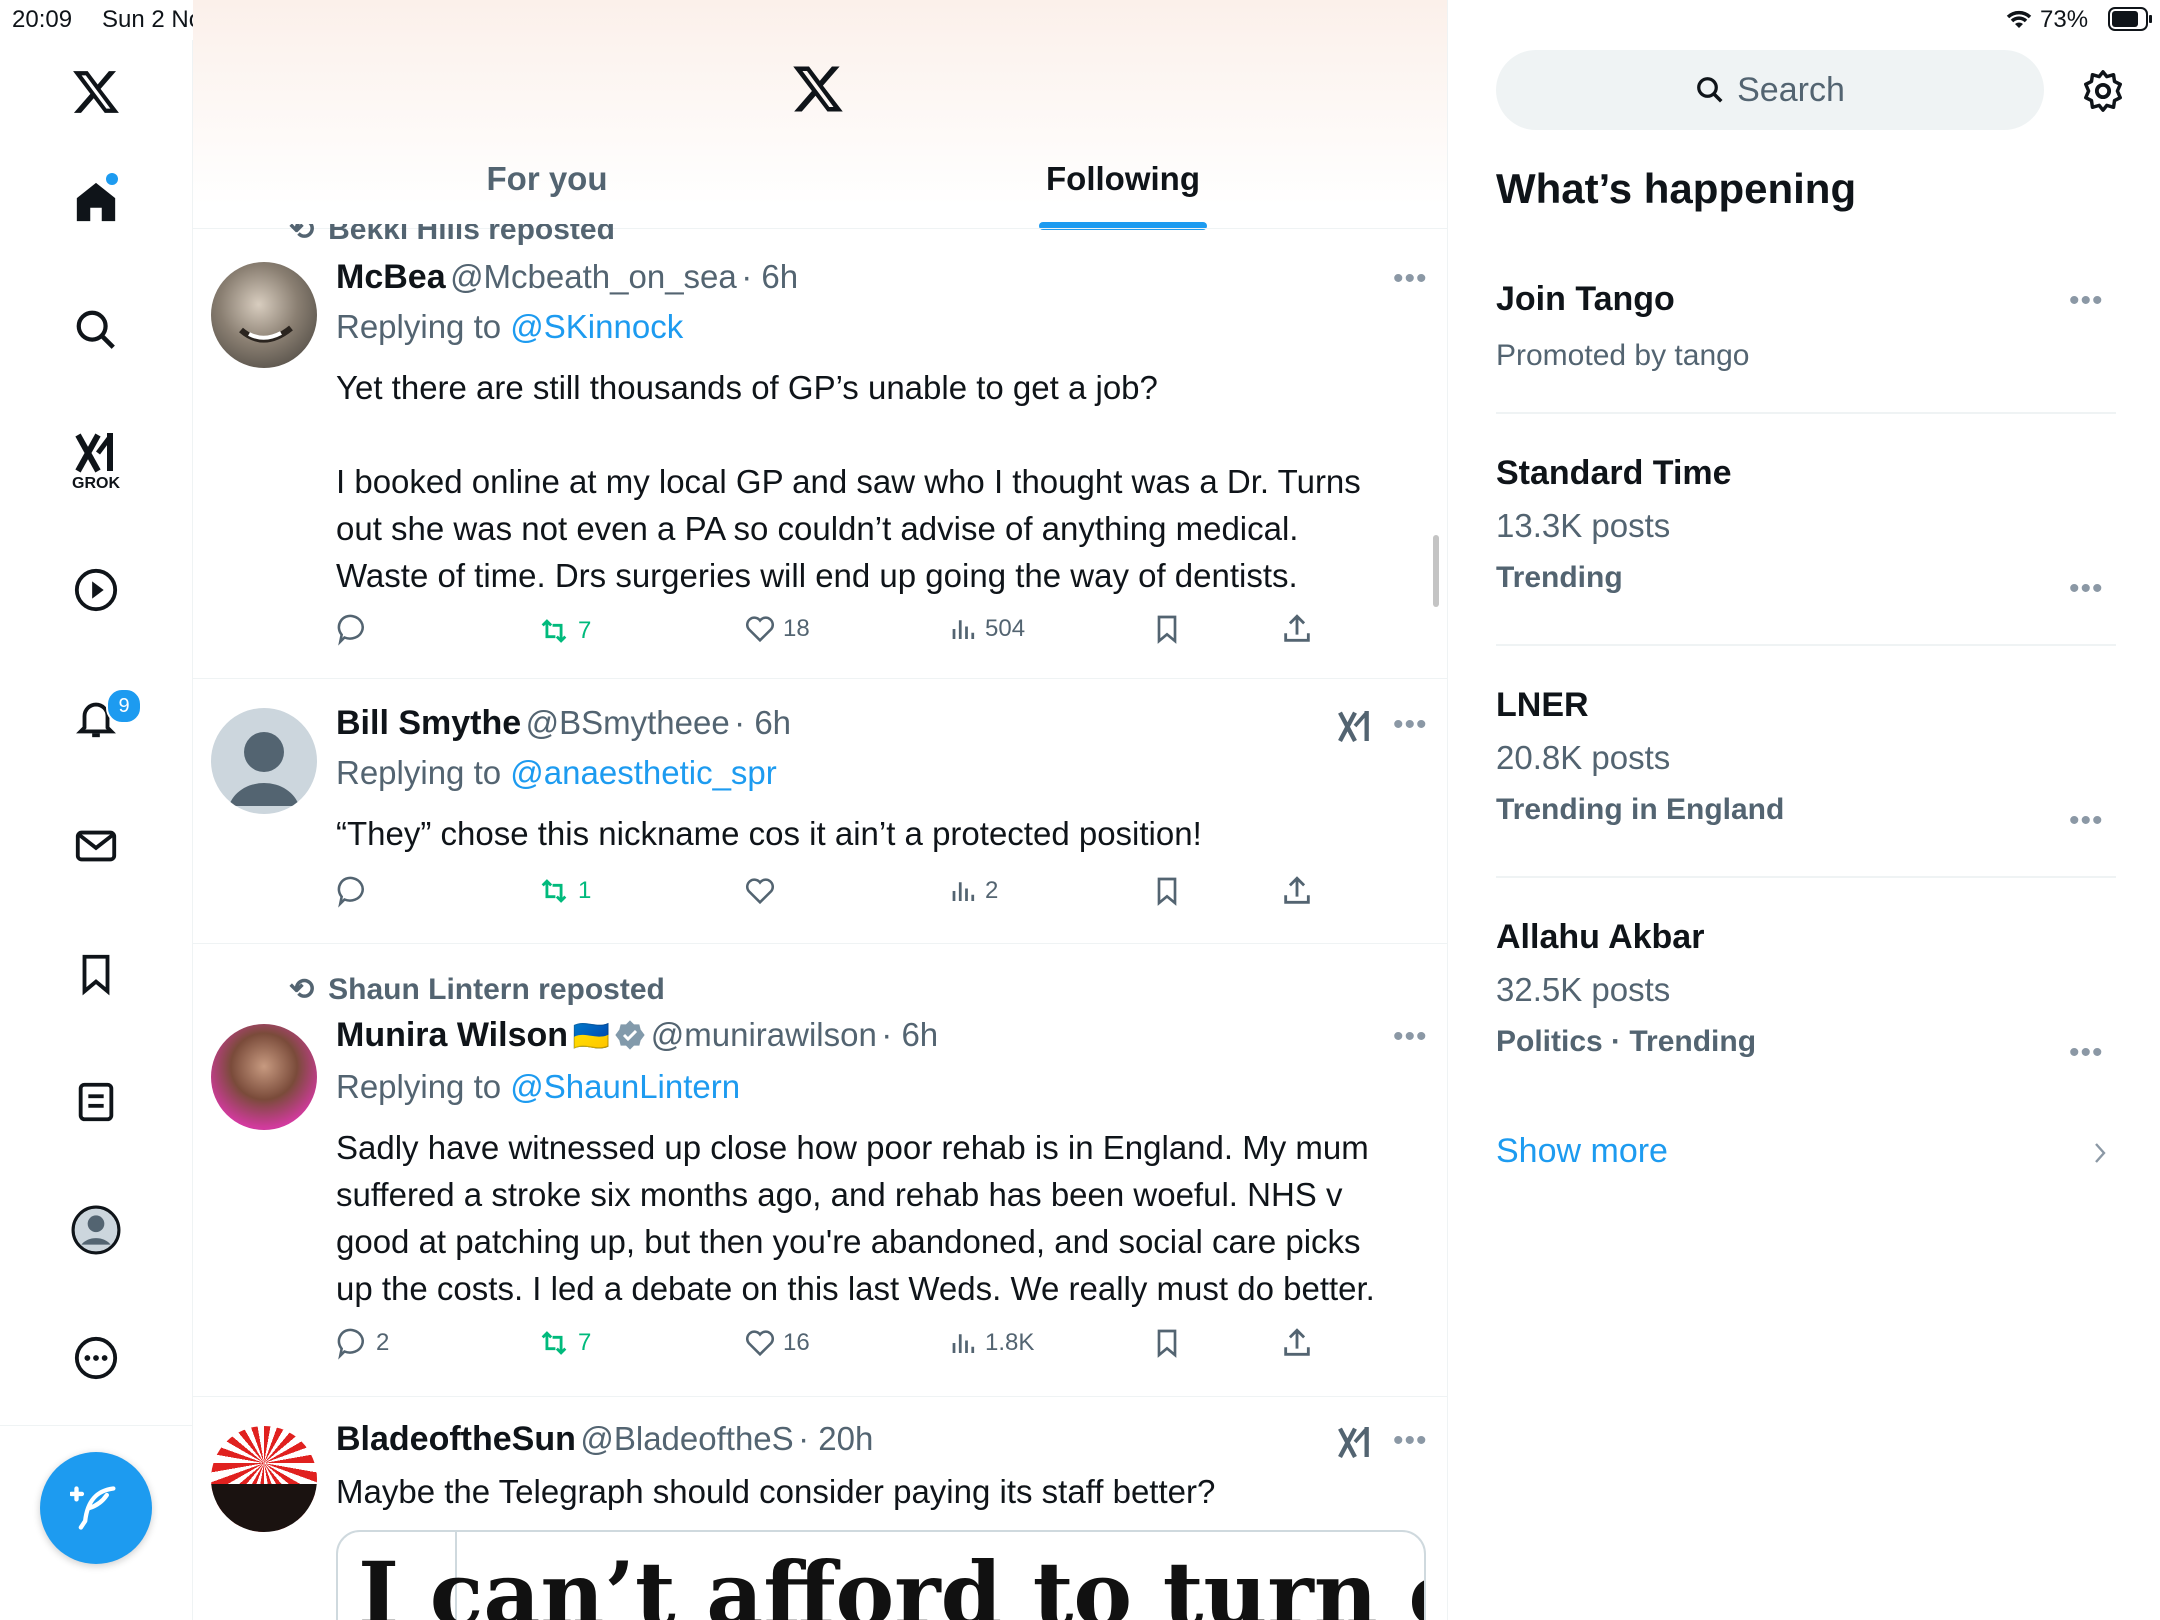 The height and width of the screenshot is (1620, 2160). What do you see at coordinates (776, 629) in the screenshot?
I see `like-button: 18` at bounding box center [776, 629].